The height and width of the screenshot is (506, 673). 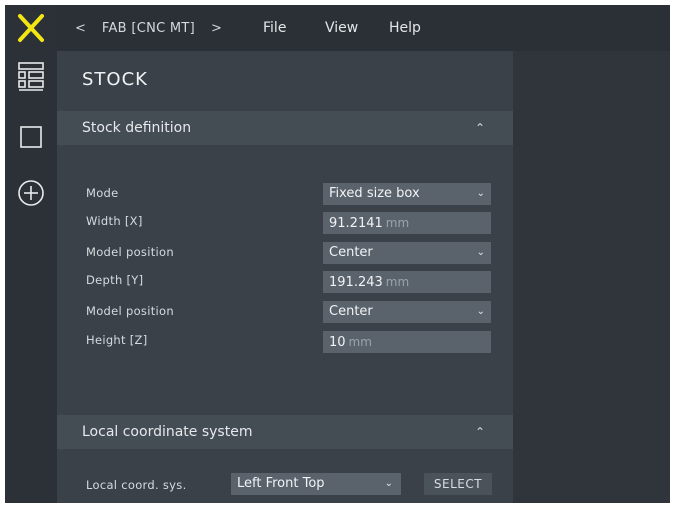 What do you see at coordinates (167, 432) in the screenshot?
I see `section-label: Local coordinate system` at bounding box center [167, 432].